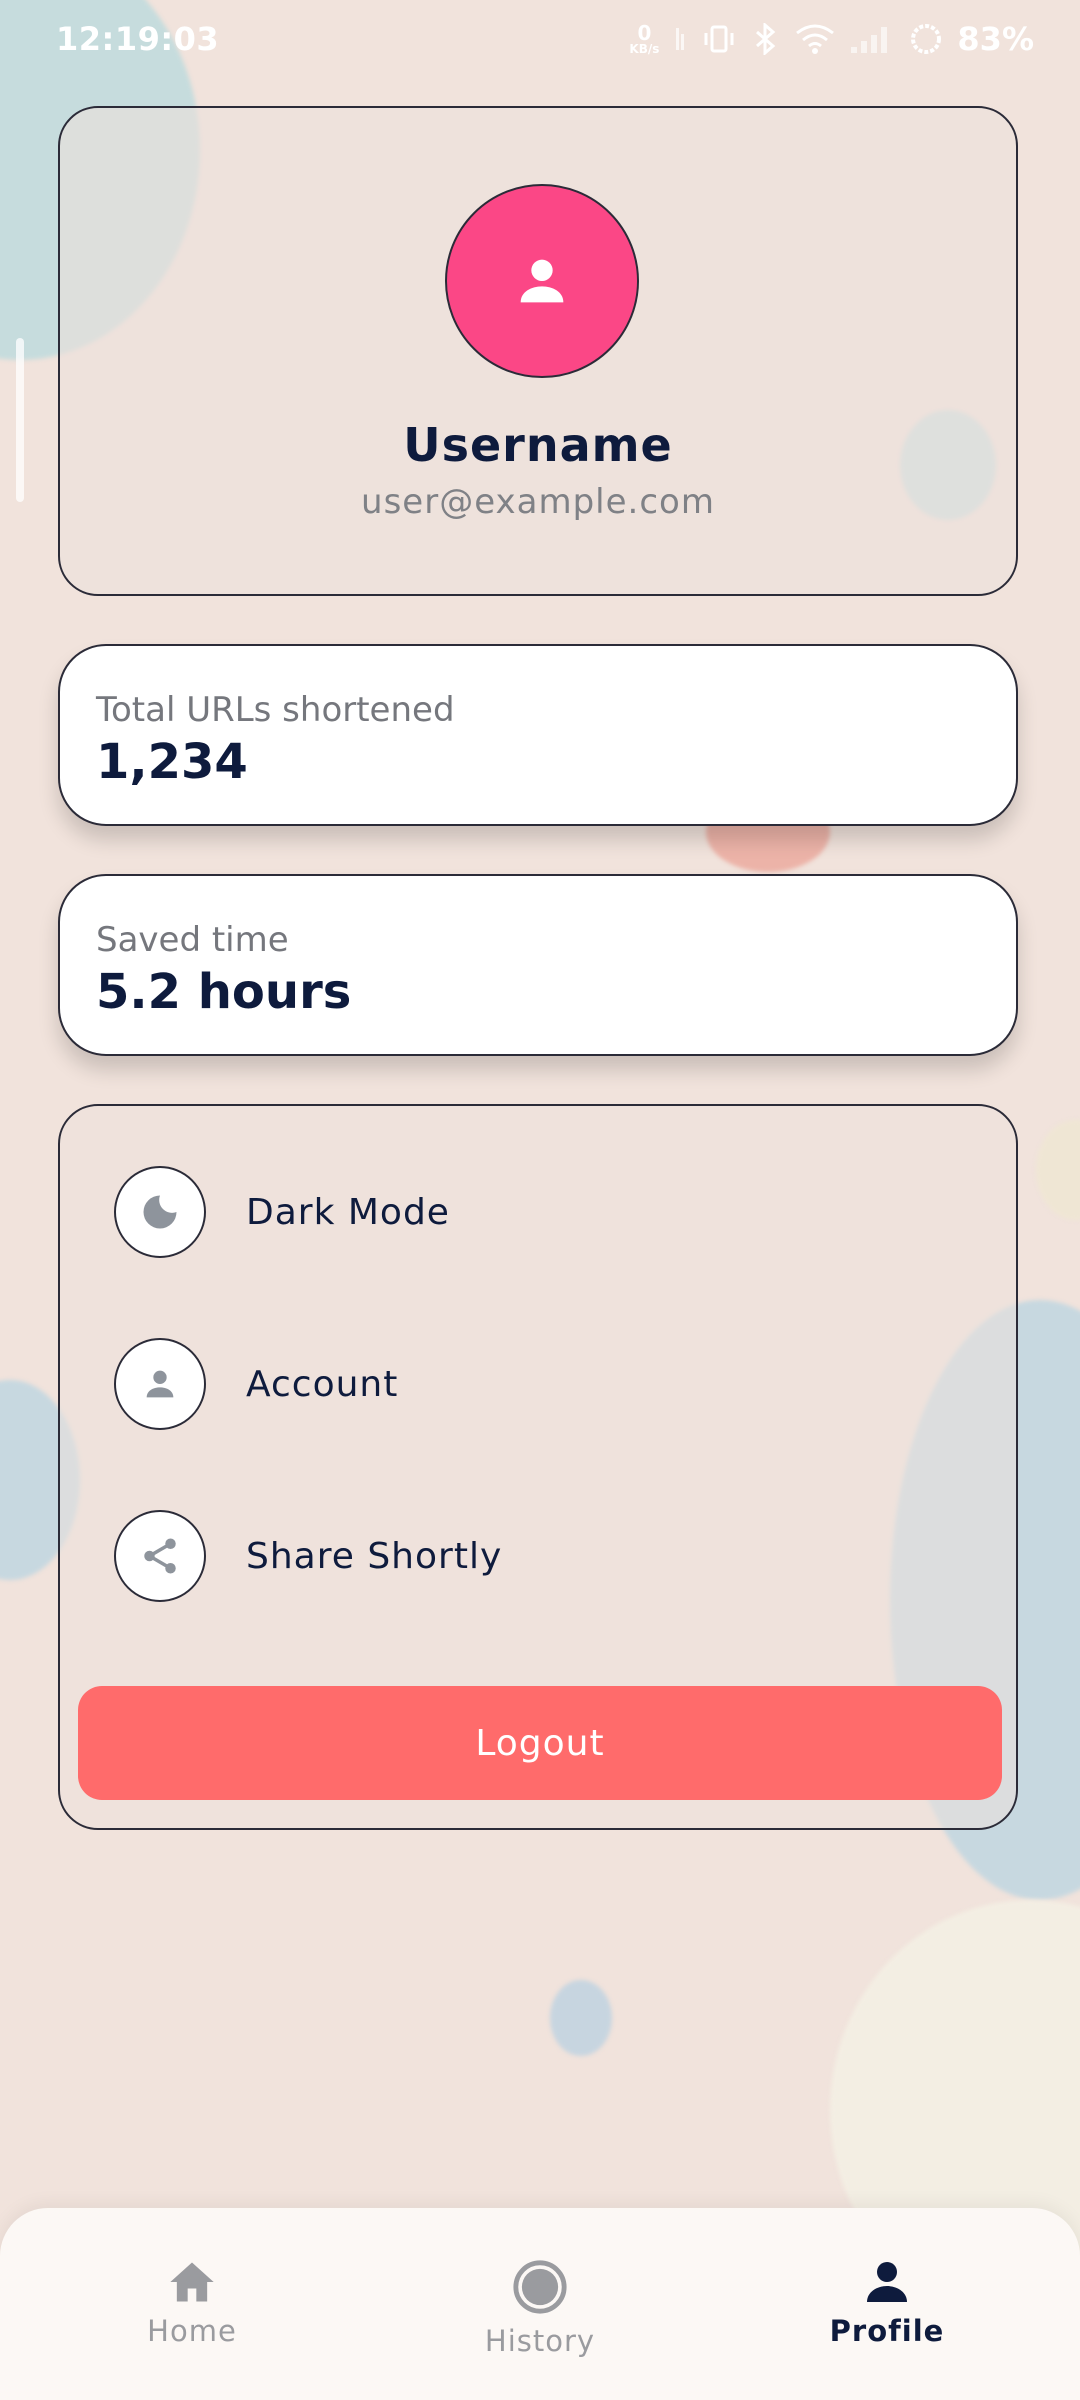 The image size is (1080, 2400). Describe the element at coordinates (348, 1212) in the screenshot. I see `setting-label: Dark Mode` at that location.